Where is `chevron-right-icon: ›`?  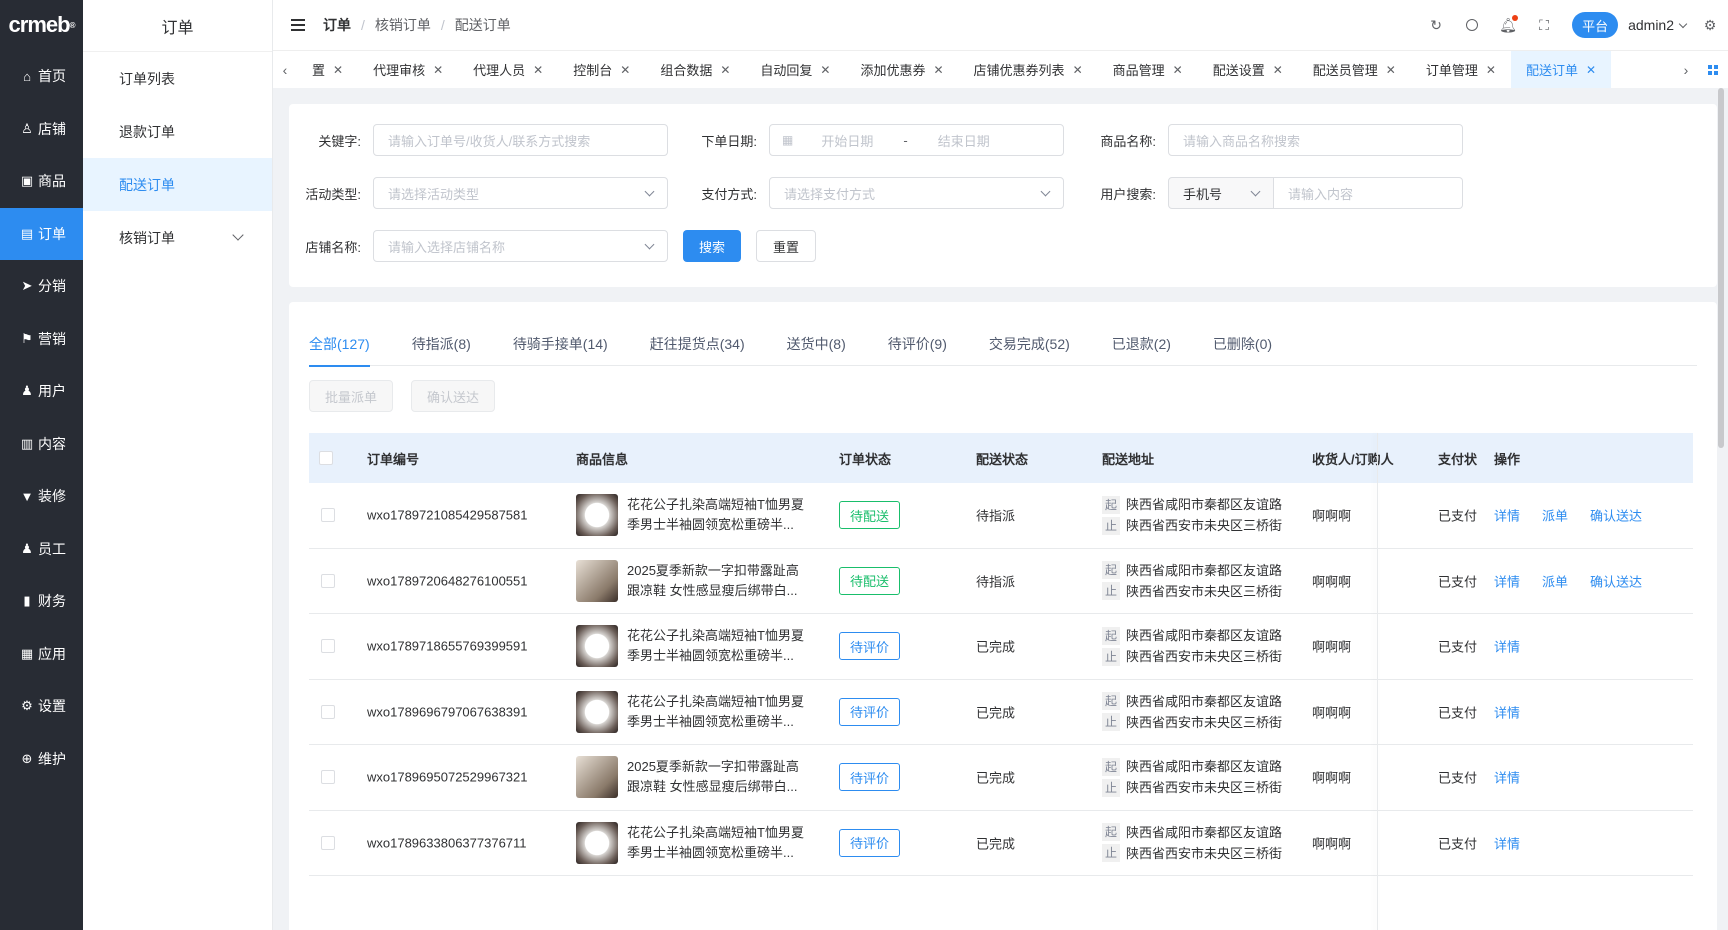
chevron-right-icon: › is located at coordinates (1686, 69).